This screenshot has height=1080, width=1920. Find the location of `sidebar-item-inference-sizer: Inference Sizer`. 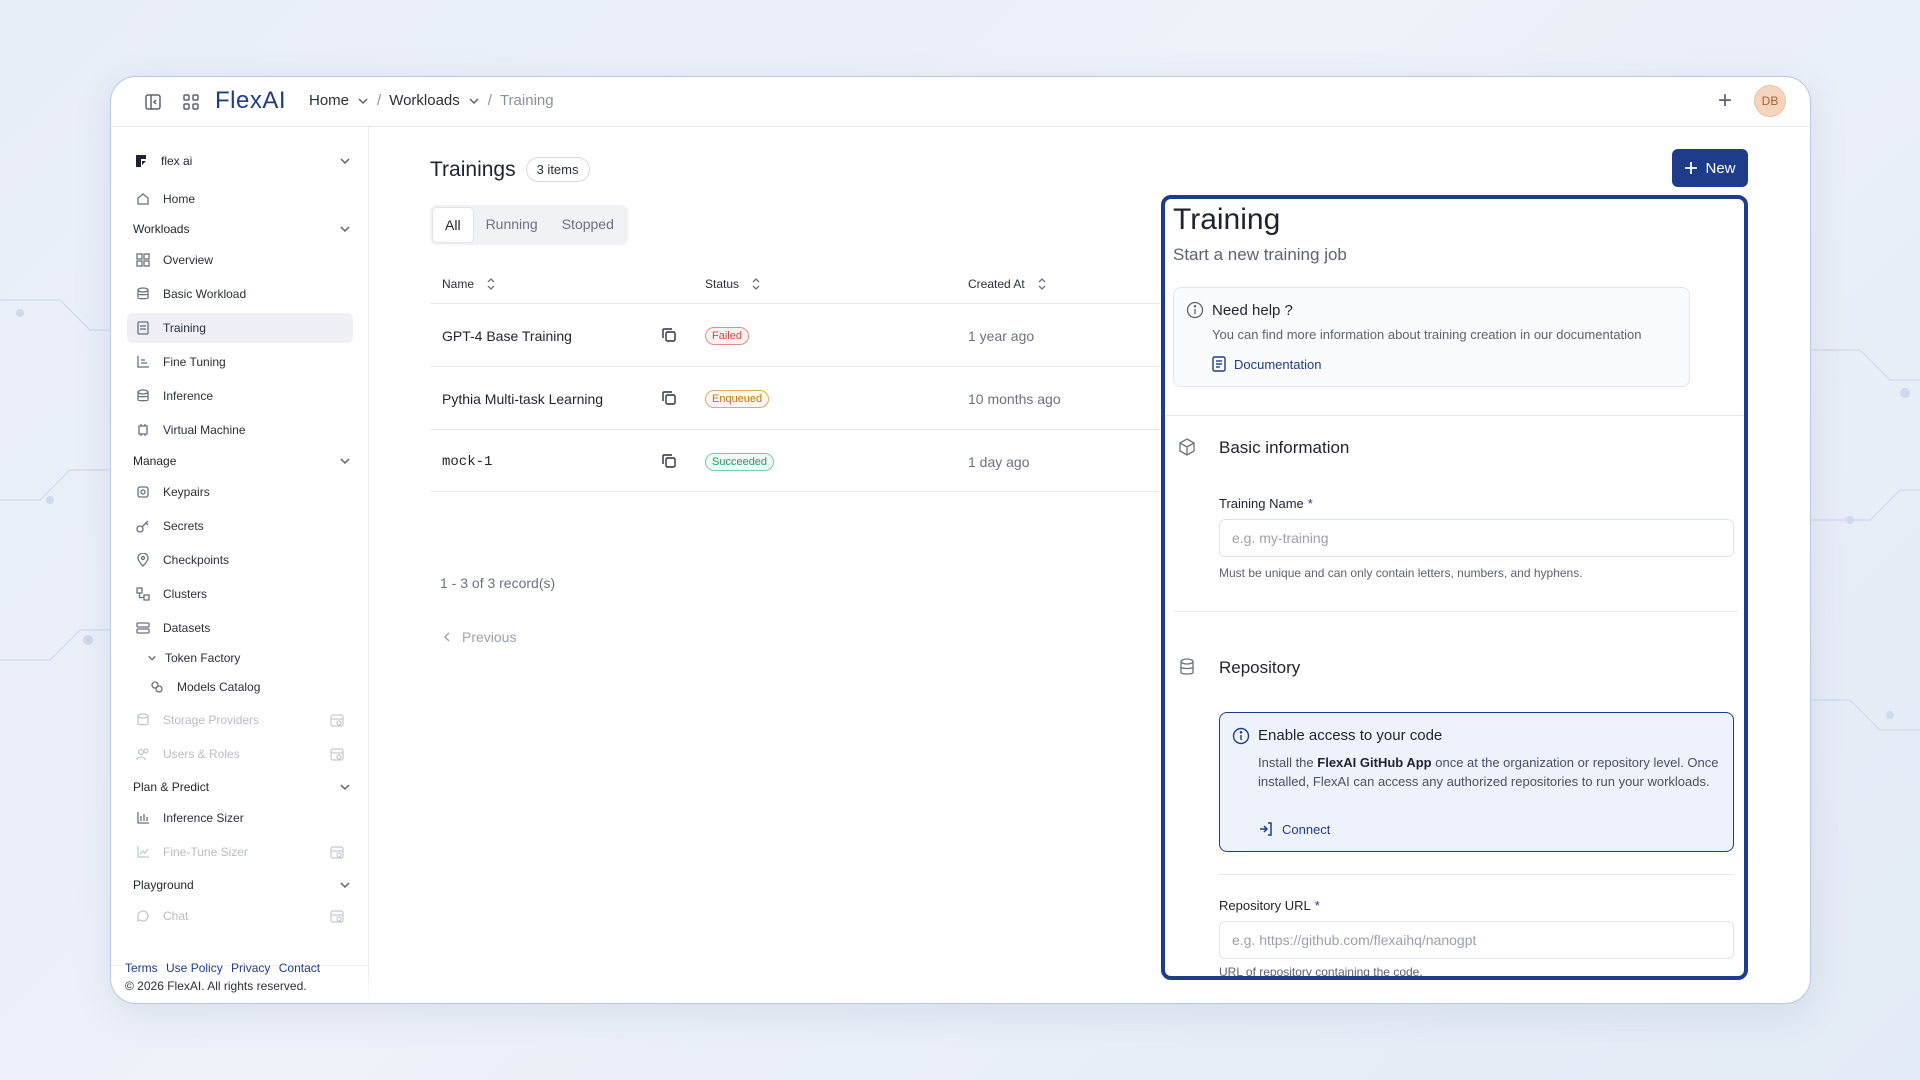

sidebar-item-inference-sizer: Inference Sizer is located at coordinates (240, 818).